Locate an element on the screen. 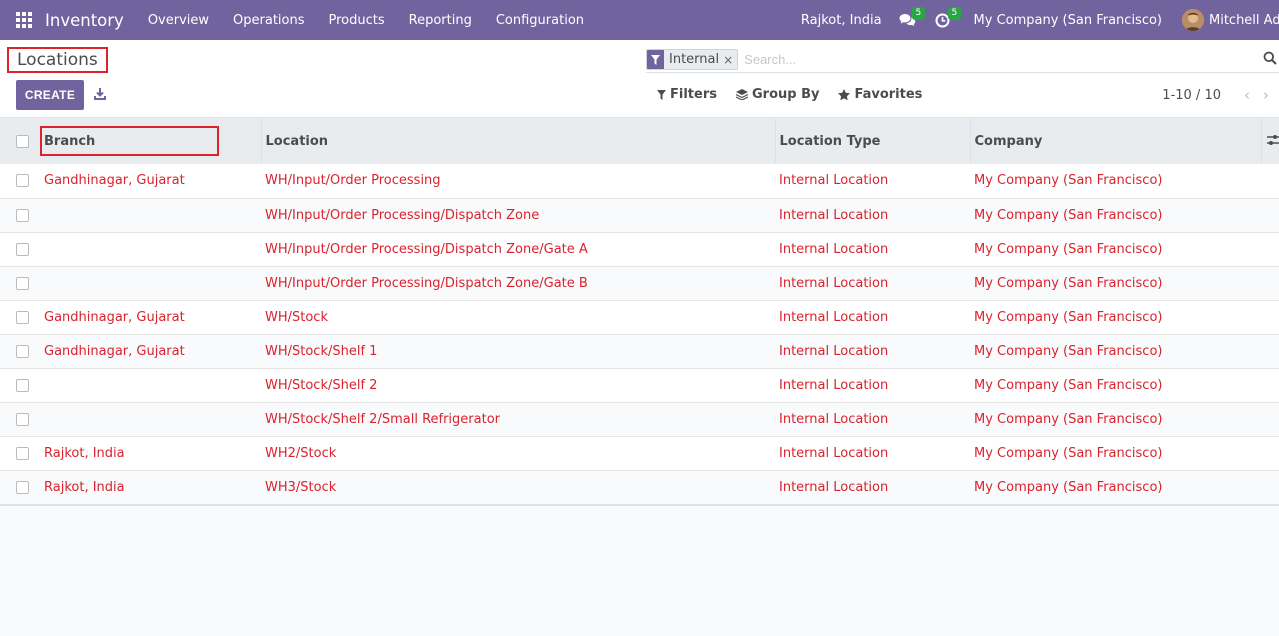  pager-next-button: › is located at coordinates (1266, 95).